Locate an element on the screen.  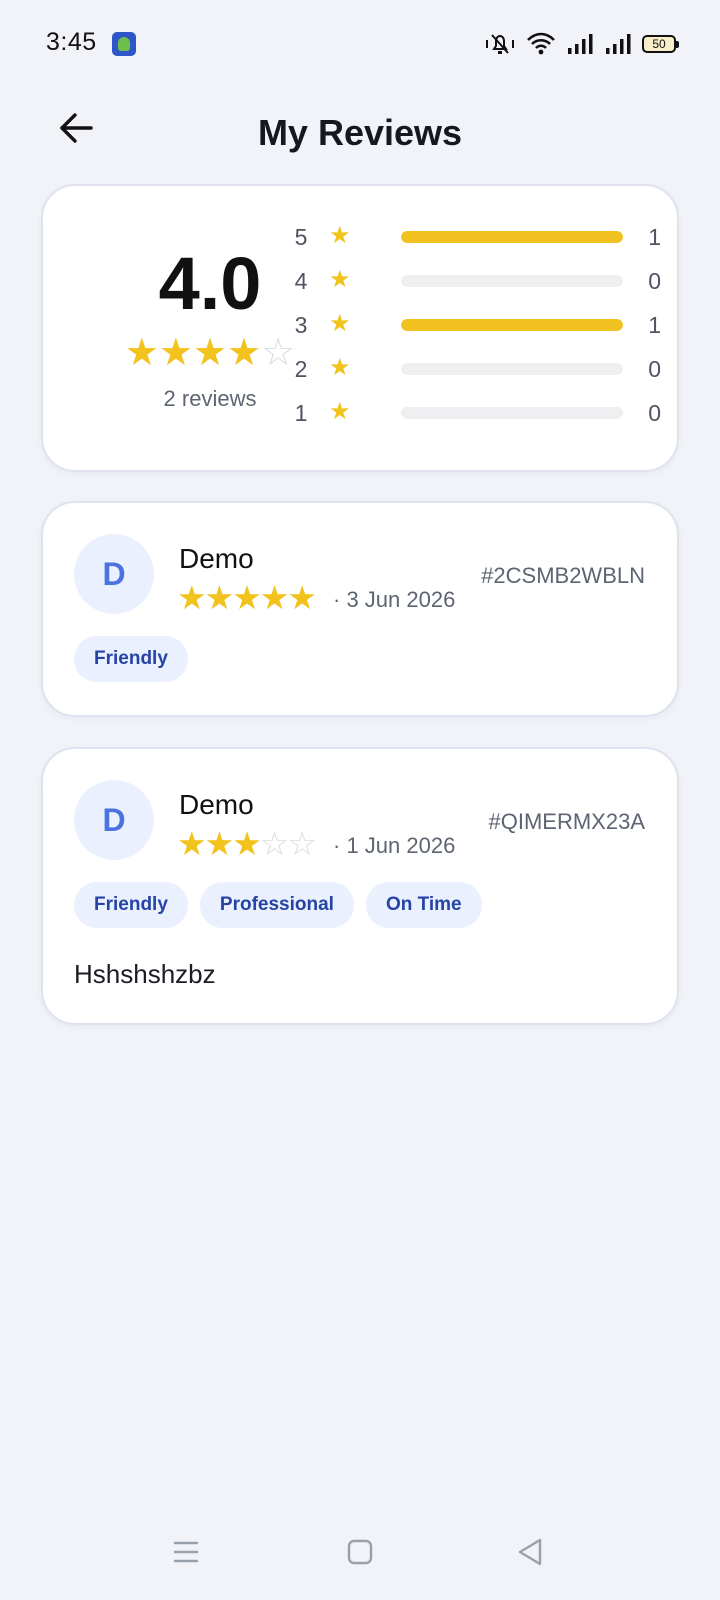
home-button is located at coordinates (360, 1552).